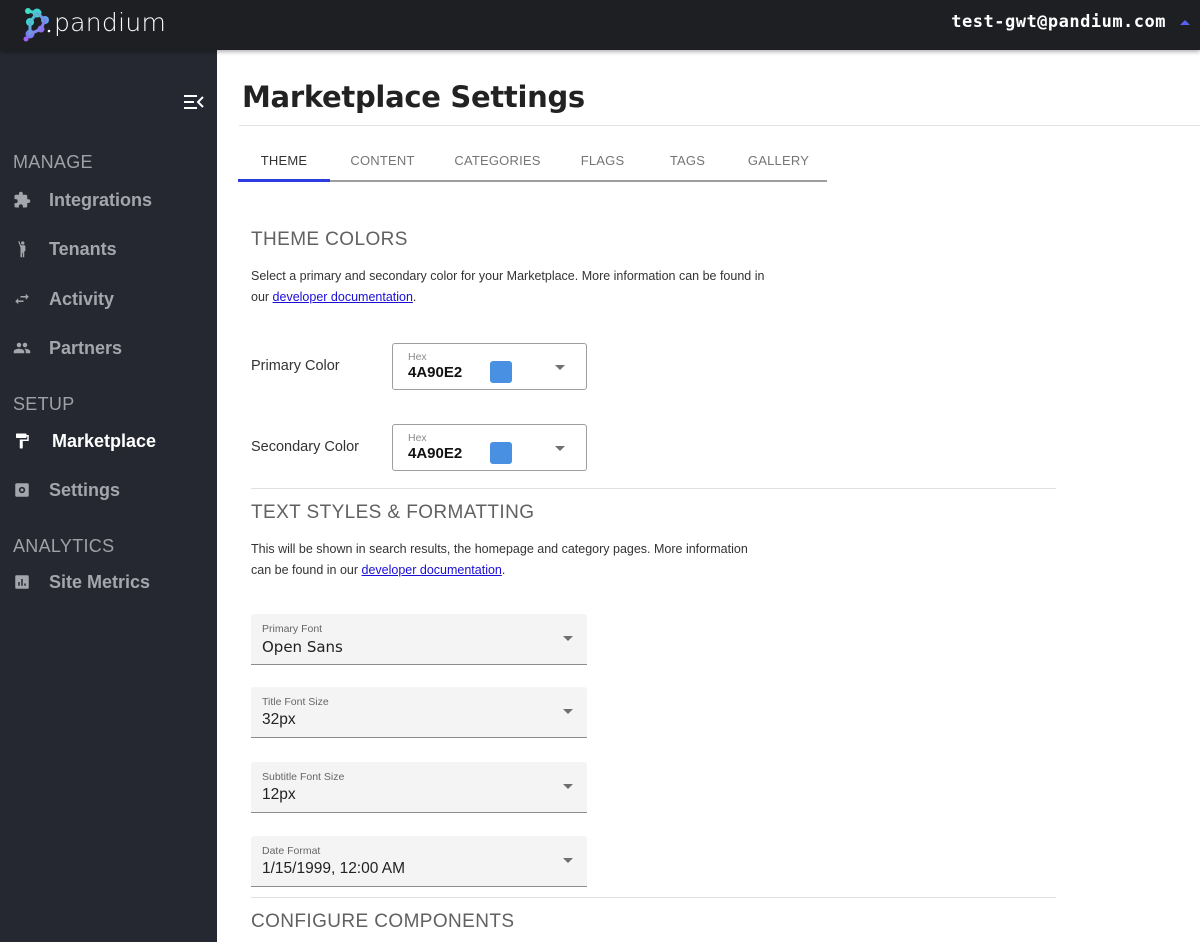  What do you see at coordinates (295, 702) in the screenshot?
I see `field-label: Title Font Size` at bounding box center [295, 702].